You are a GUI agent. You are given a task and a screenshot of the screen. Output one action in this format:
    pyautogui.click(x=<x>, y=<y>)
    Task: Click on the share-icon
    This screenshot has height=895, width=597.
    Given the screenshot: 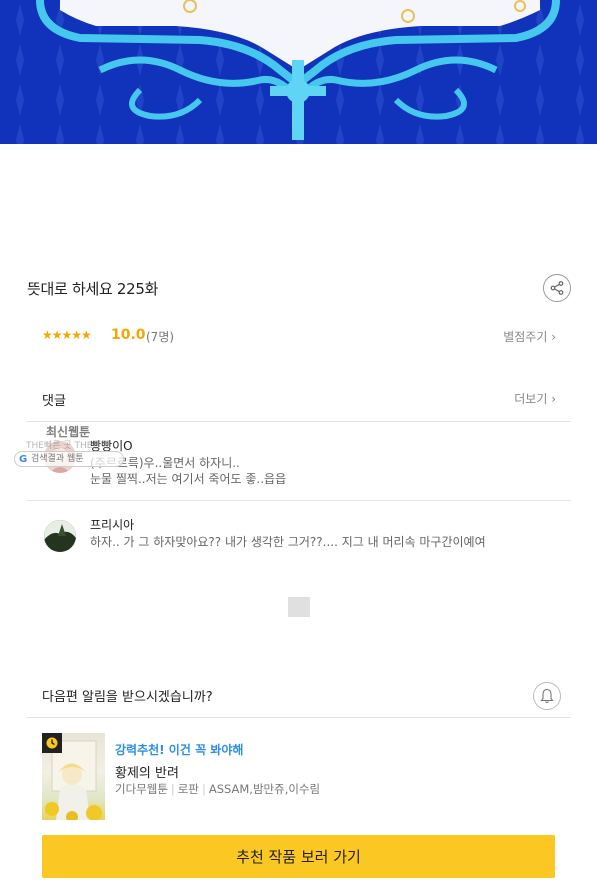 What is the action you would take?
    pyautogui.click(x=557, y=288)
    